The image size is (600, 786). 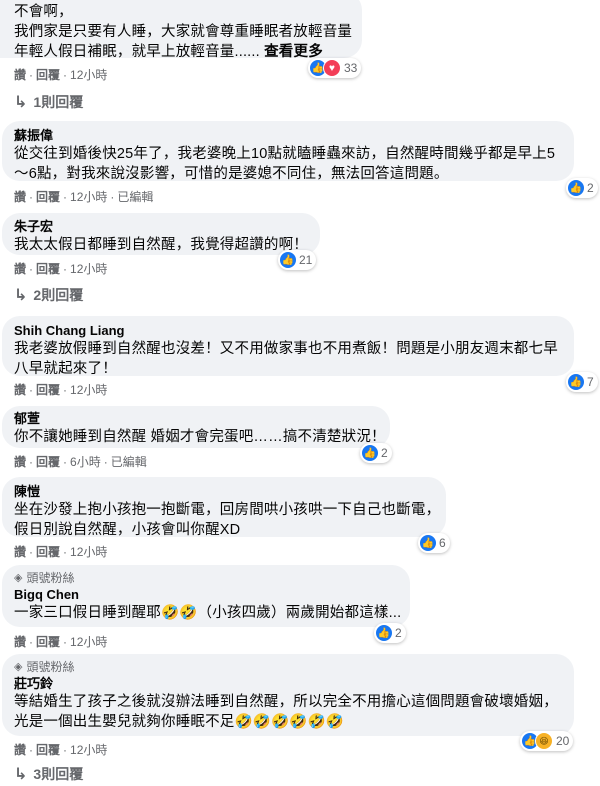 I want to click on comment-line: 我太太假日都睡到自然醒，我覺得超讚的啊！, so click(x=161, y=245).